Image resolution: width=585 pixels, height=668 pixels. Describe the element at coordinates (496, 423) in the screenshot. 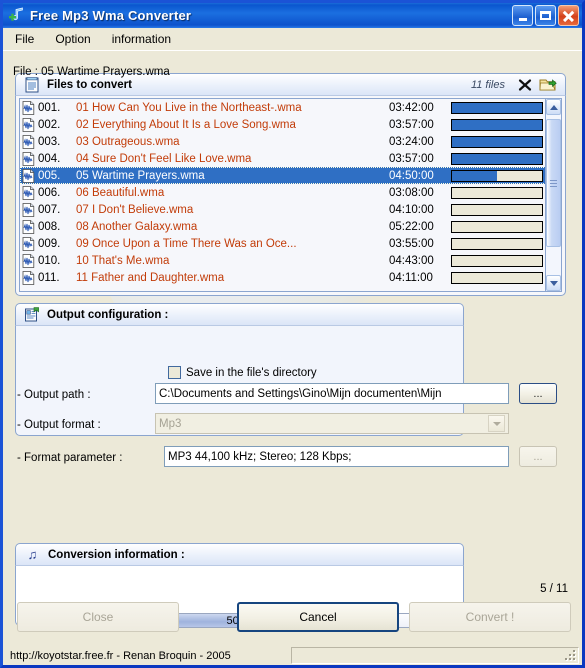

I see `chevron-down-icon` at that location.